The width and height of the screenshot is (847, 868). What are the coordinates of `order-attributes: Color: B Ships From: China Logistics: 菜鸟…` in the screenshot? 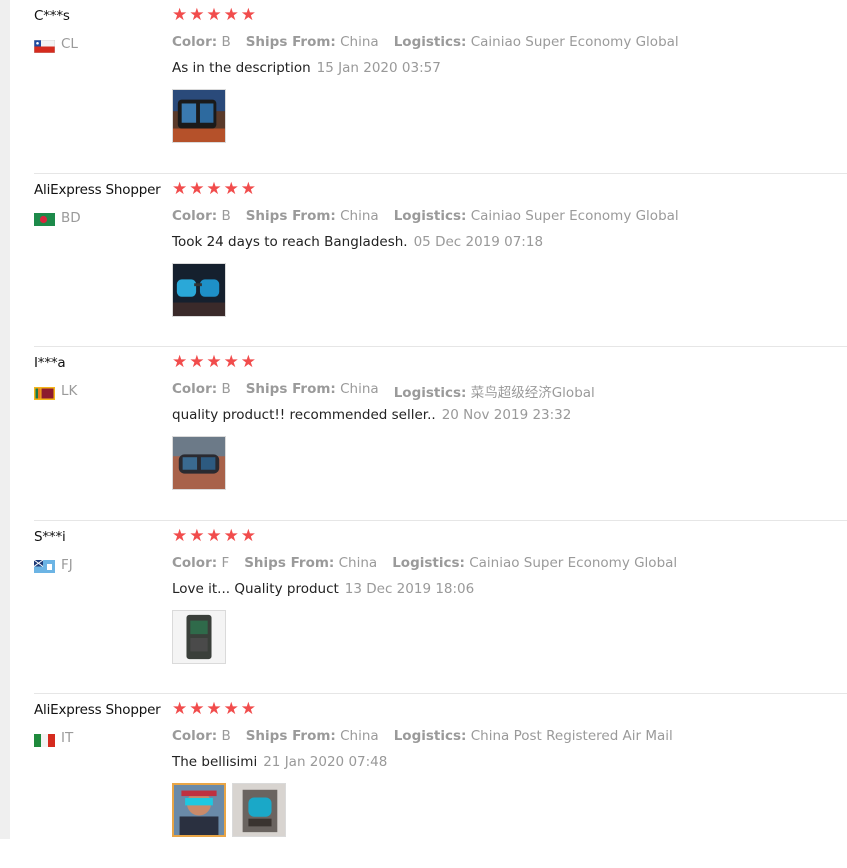 It's located at (391, 391).